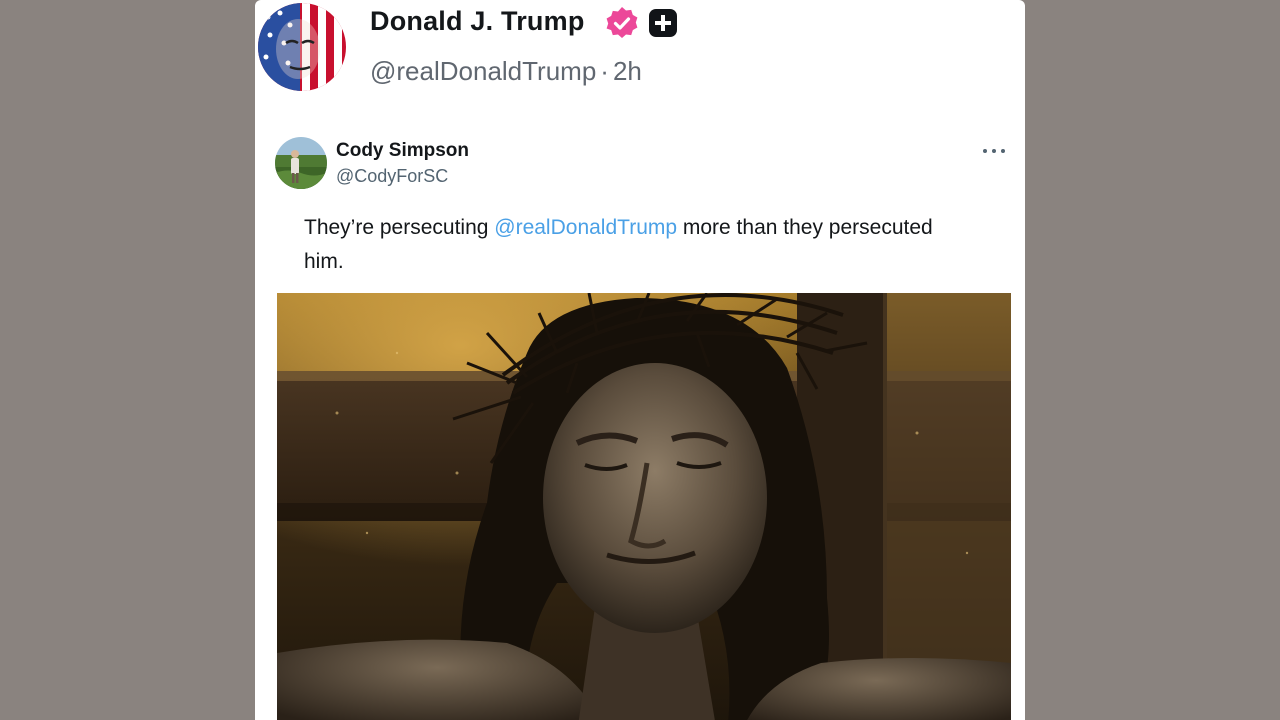 The image size is (1280, 720). Describe the element at coordinates (663, 23) in the screenshot. I see `plus-badge-icon` at that location.